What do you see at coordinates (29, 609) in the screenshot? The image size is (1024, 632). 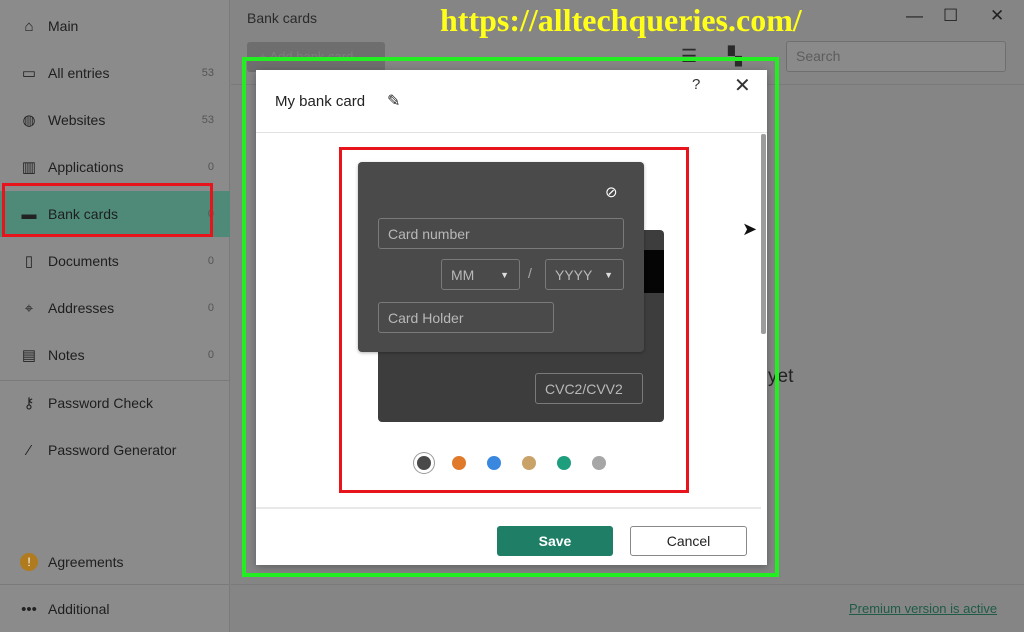 I see `more-icon: •••` at bounding box center [29, 609].